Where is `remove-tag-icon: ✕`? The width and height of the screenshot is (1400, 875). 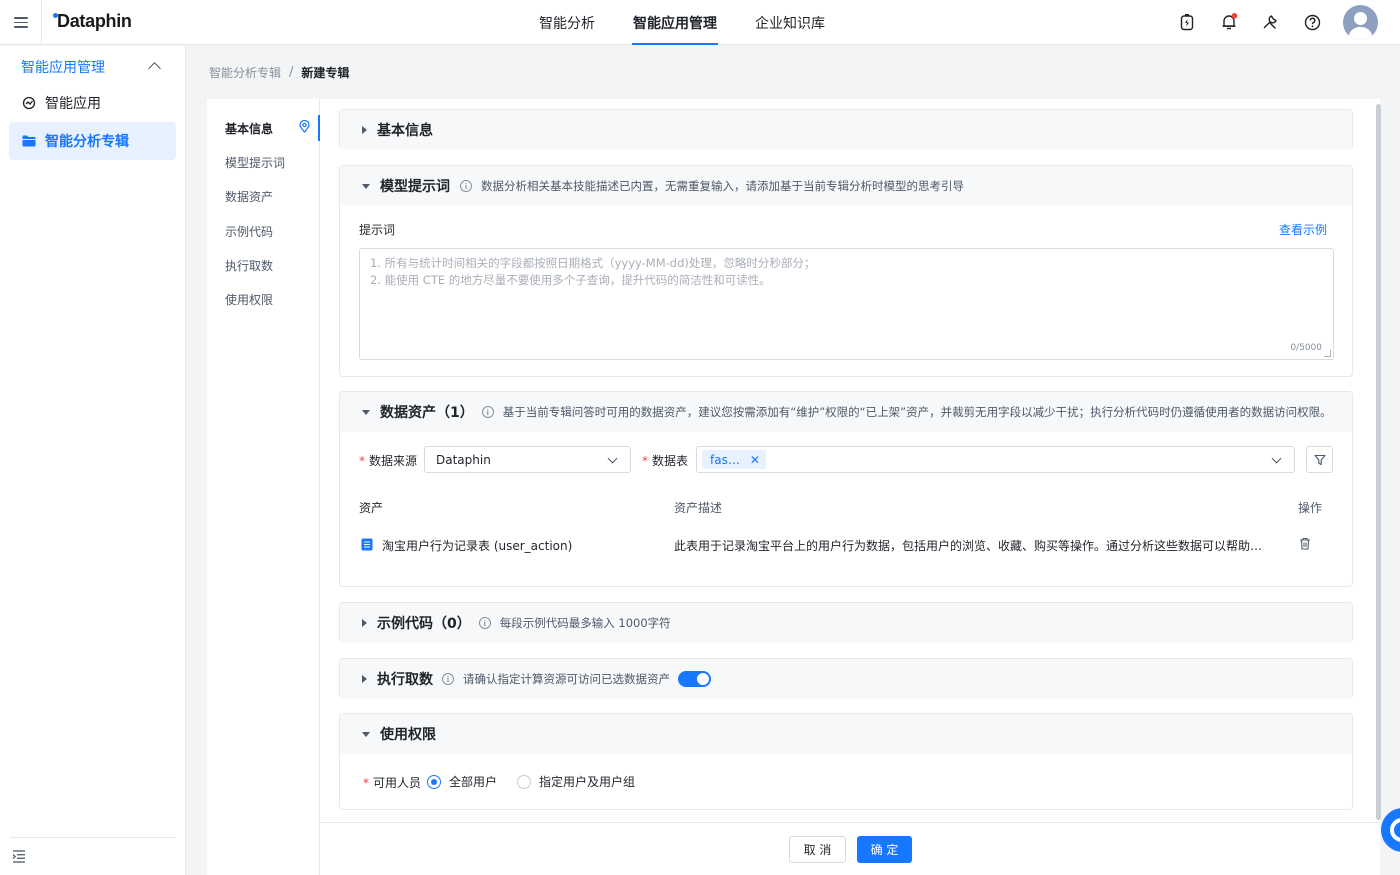
remove-tag-icon: ✕ is located at coordinates (755, 460).